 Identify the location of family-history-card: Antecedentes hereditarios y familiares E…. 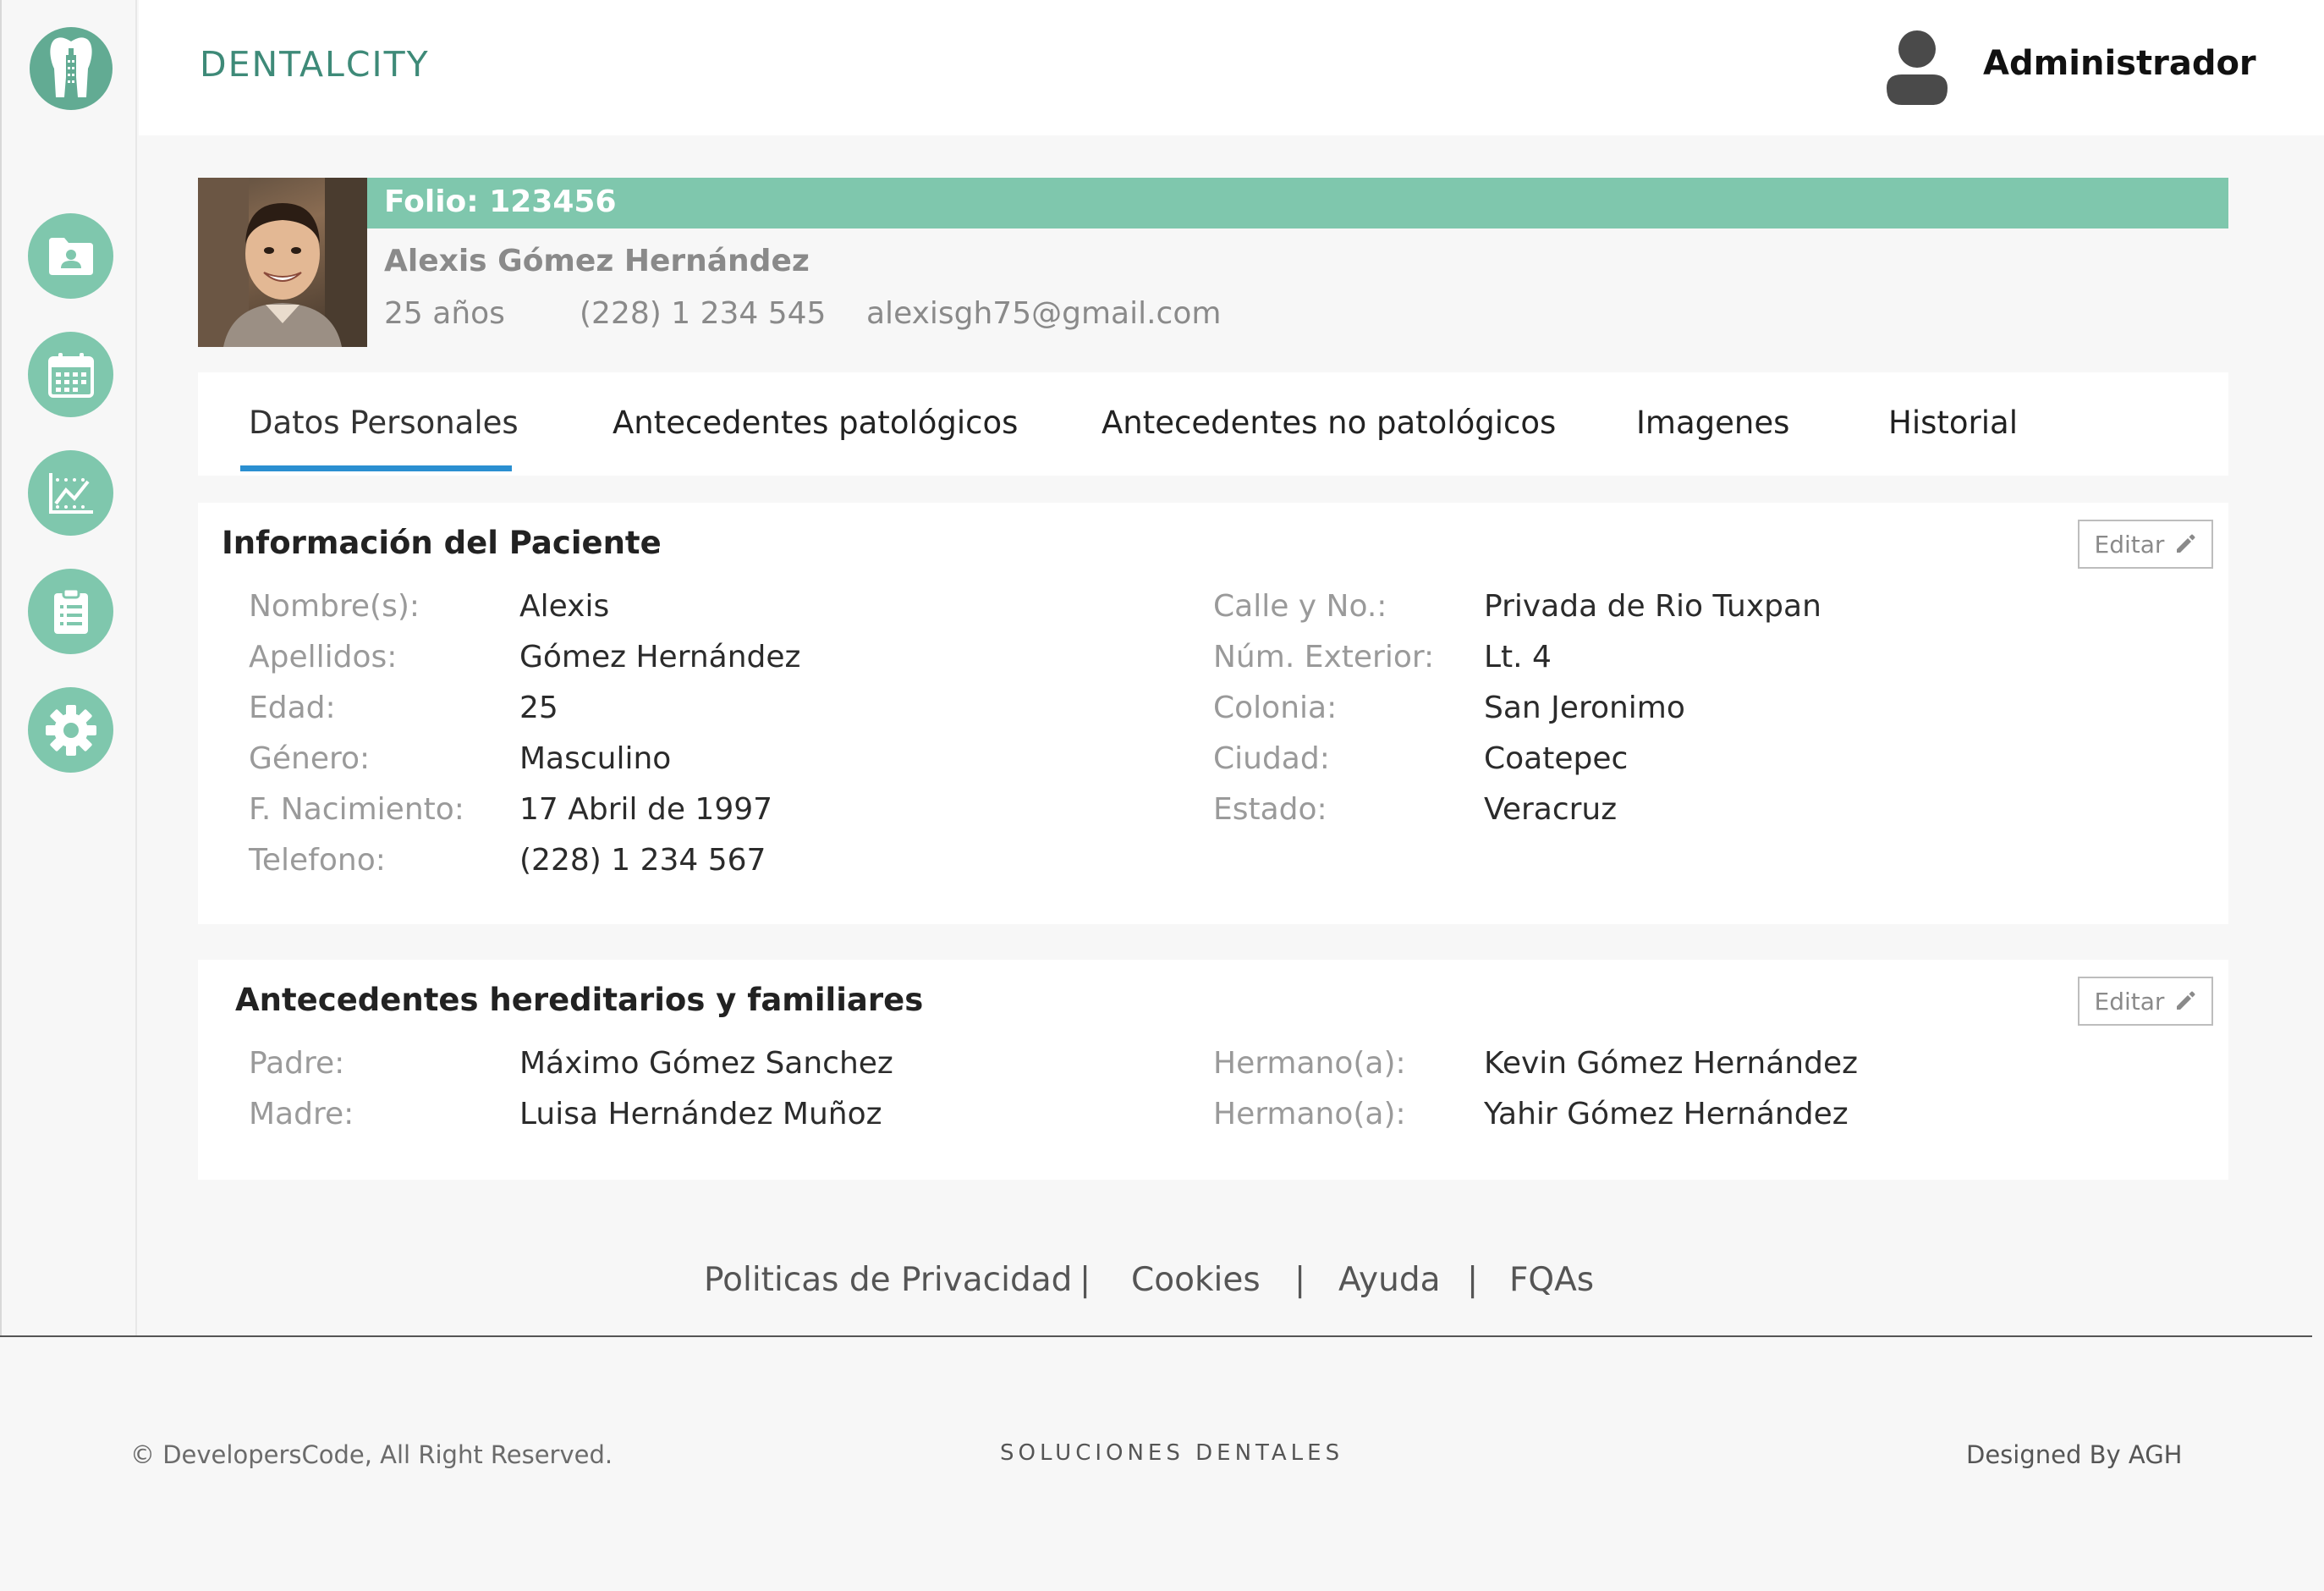
(1213, 1070).